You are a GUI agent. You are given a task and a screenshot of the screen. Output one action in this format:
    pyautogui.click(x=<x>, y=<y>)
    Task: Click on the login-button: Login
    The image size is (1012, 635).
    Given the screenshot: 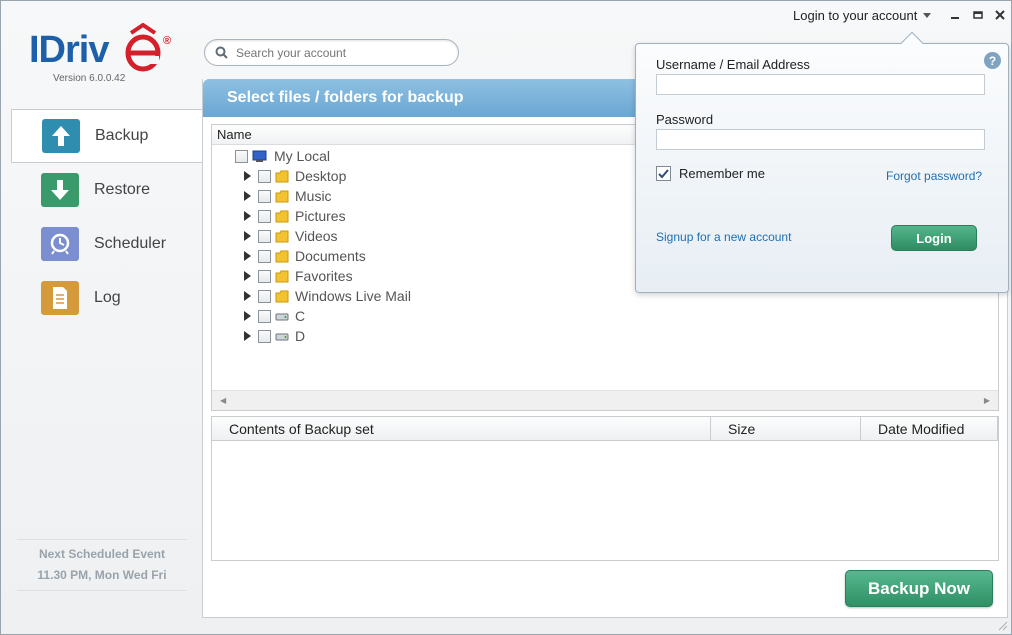 What is the action you would take?
    pyautogui.click(x=934, y=238)
    